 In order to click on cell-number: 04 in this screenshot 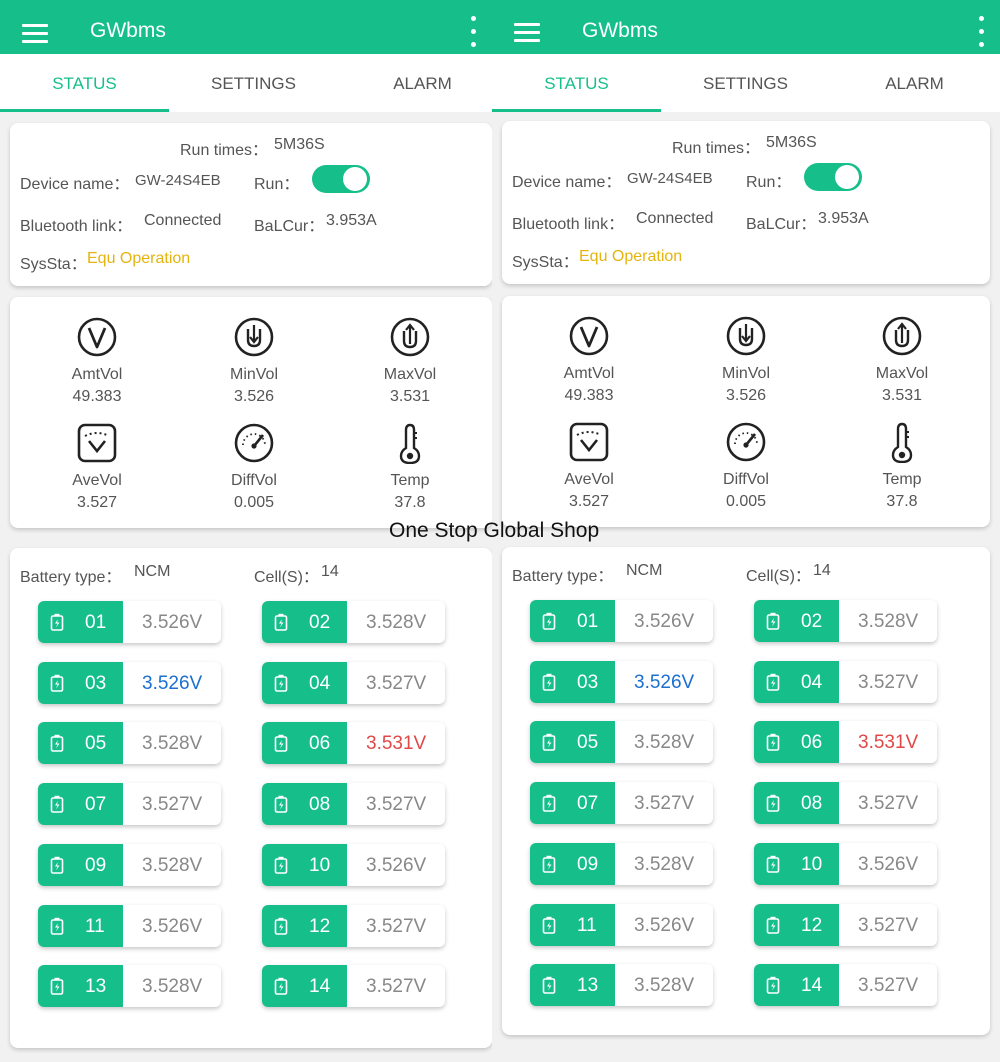, I will do `click(812, 682)`.